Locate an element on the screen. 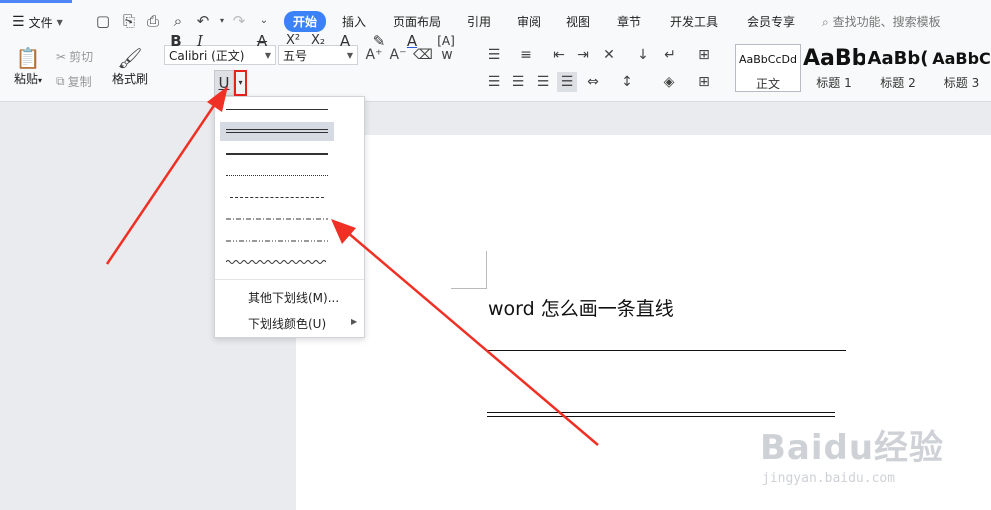 This screenshot has width=991, height=510. cut-button: ✂ 剪切 is located at coordinates (74, 56).